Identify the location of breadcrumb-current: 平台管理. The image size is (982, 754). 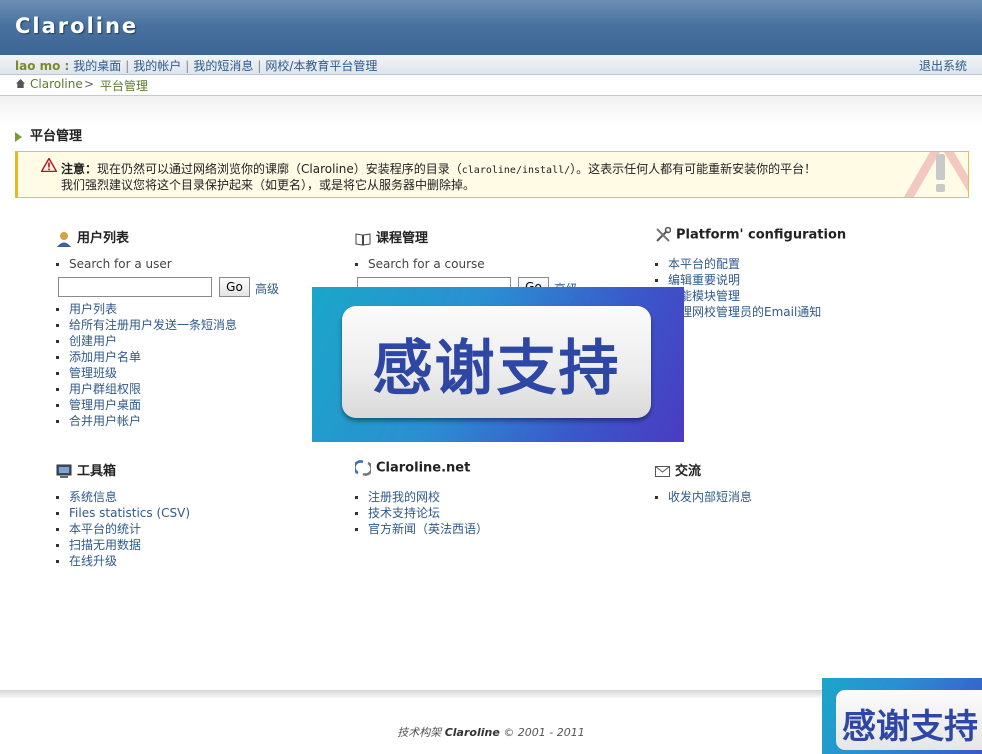
(124, 85).